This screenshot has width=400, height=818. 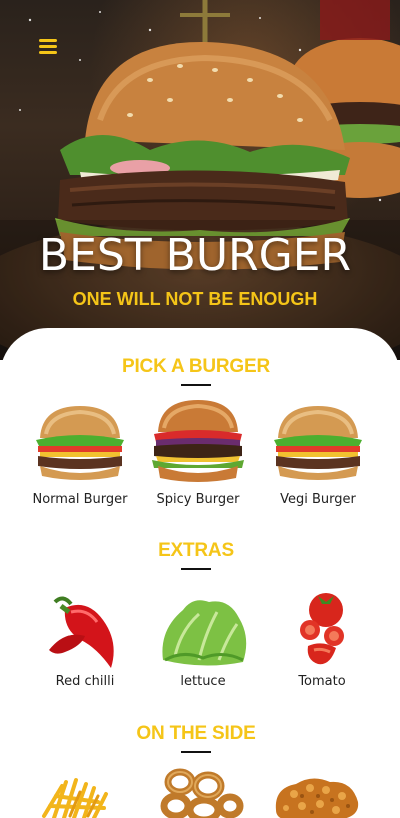 I want to click on lettuce-icon, so click(x=204, y=633).